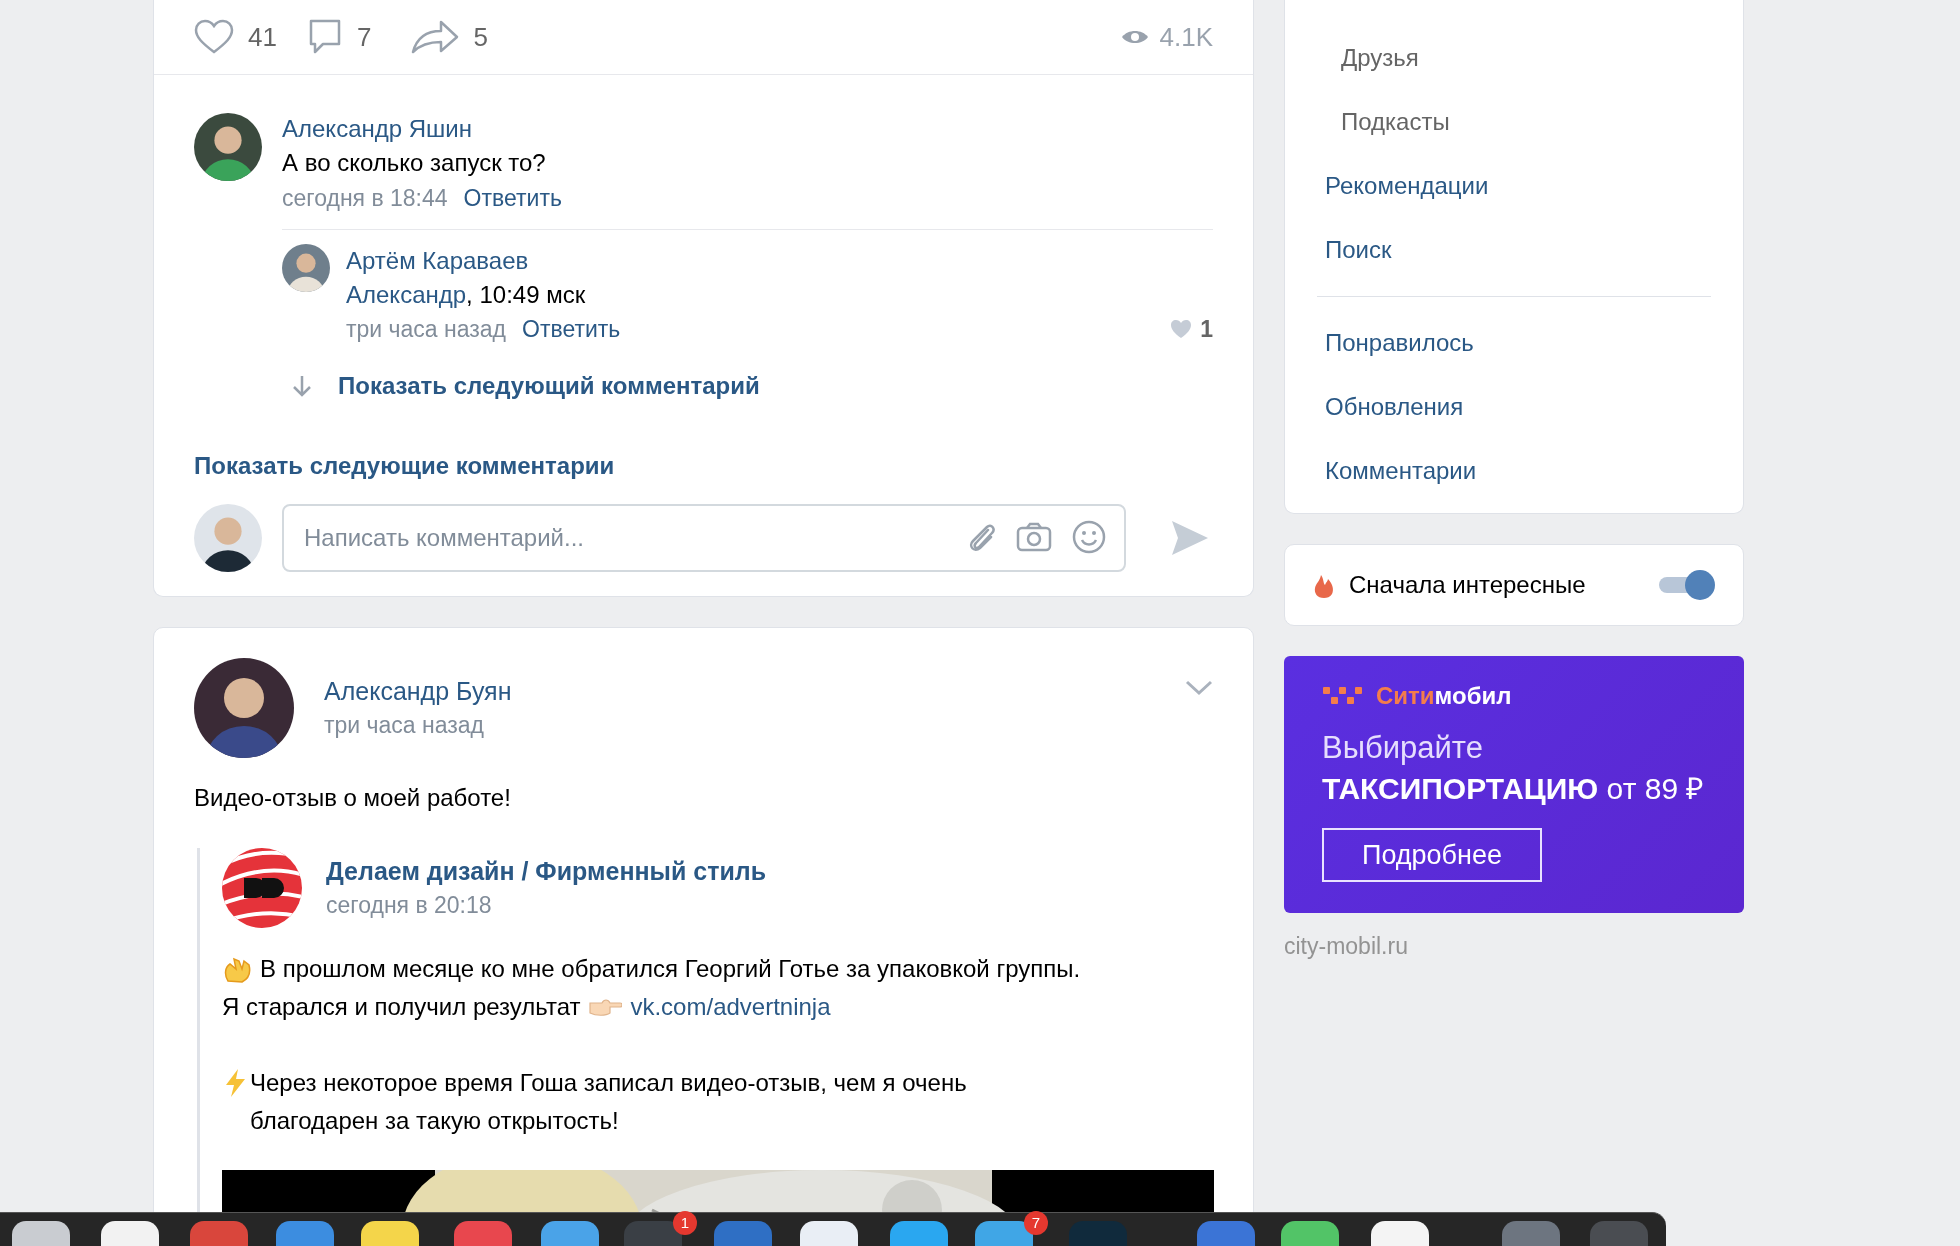  I want to click on details-button: Подробнее, so click(1432, 855).